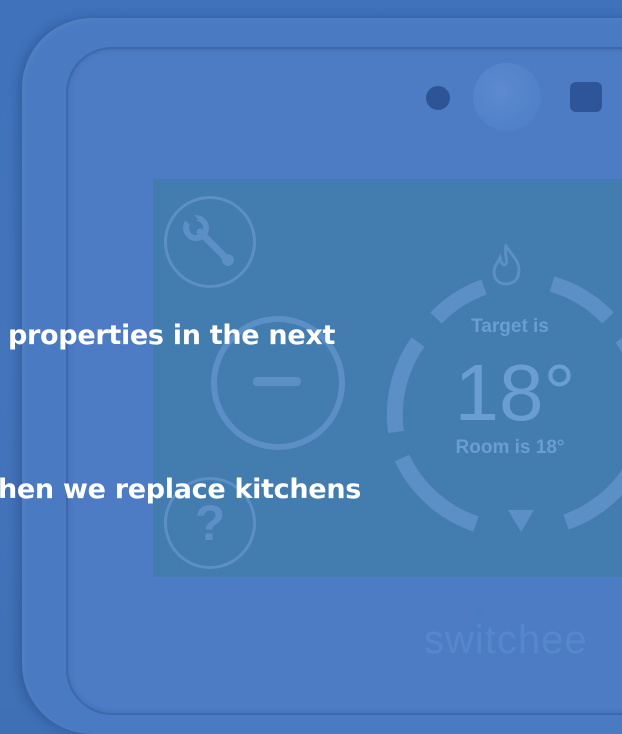 The width and height of the screenshot is (622, 734). I want to click on room-temperature: Room is 18°, so click(510, 447).